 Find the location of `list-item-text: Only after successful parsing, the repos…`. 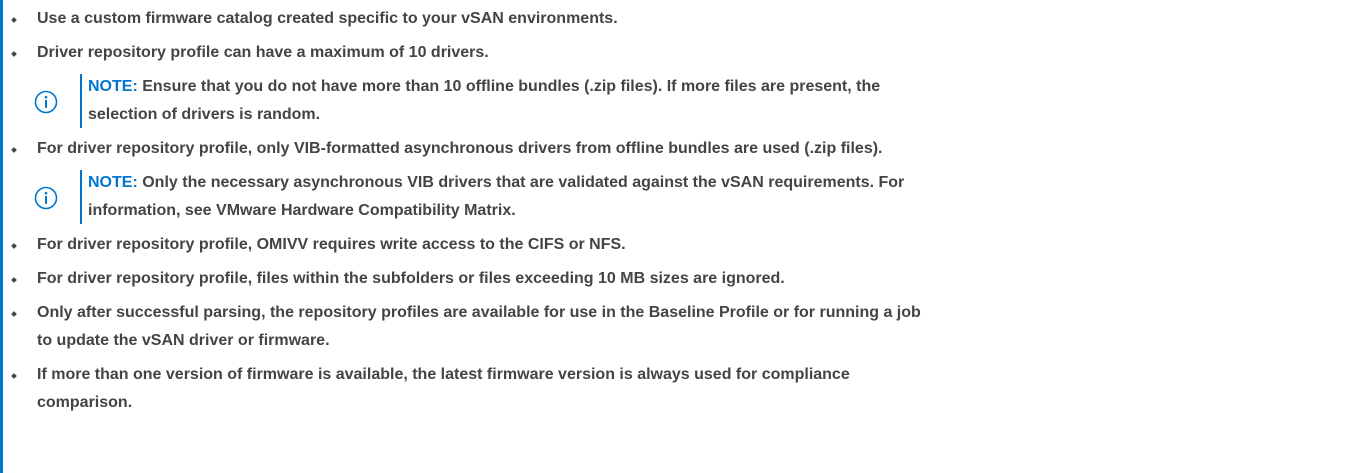

list-item-text: Only after successful parsing, the repos… is located at coordinates (479, 312).